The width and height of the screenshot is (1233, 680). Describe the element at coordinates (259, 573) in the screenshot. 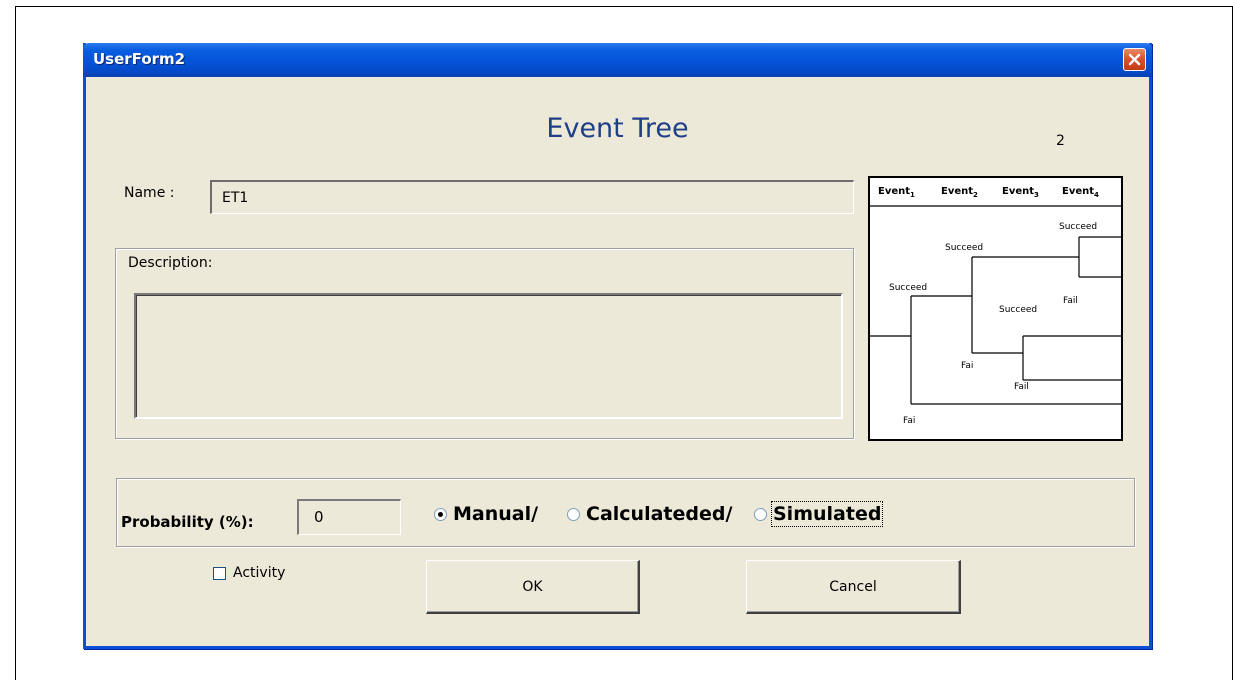

I see `activity-label: Activity` at that location.